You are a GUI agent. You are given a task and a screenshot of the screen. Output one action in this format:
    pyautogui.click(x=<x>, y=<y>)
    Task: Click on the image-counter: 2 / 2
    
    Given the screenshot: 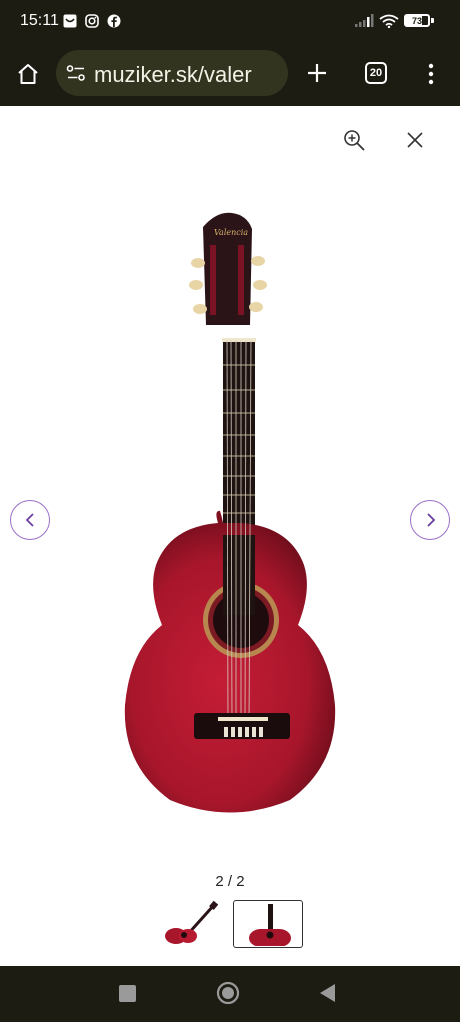 What is the action you would take?
    pyautogui.click(x=230, y=881)
    